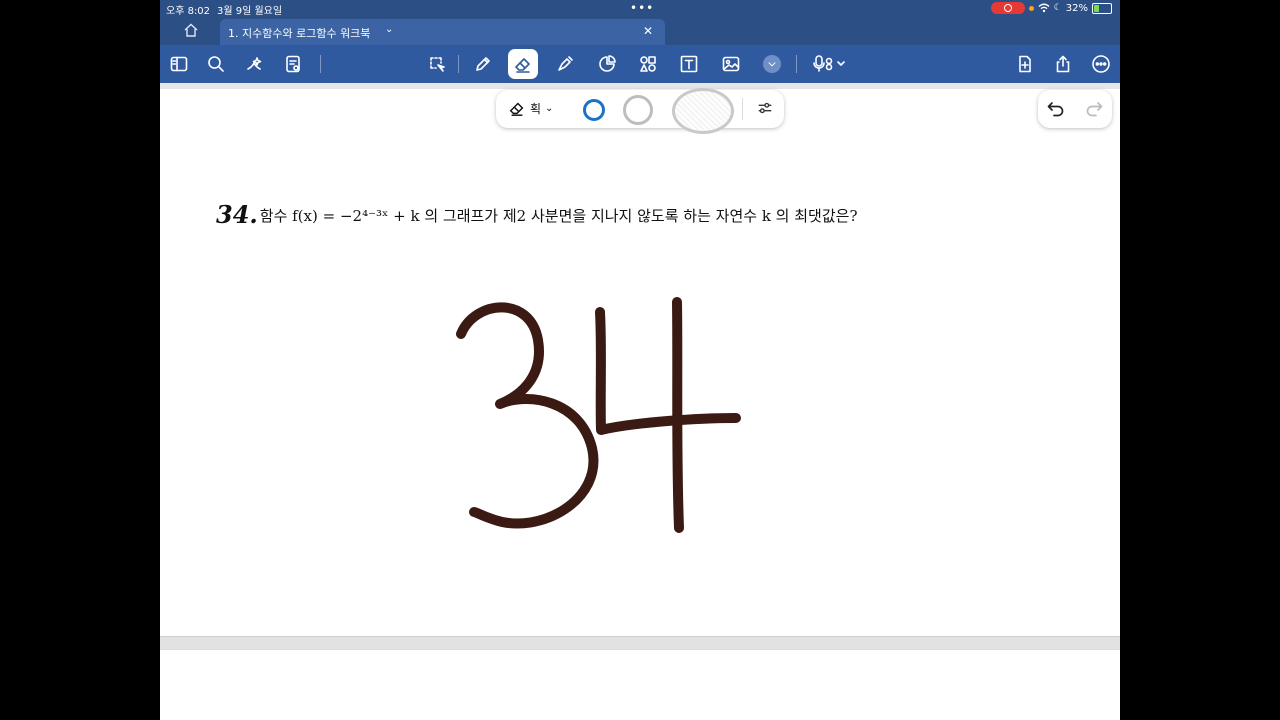 The height and width of the screenshot is (720, 1280). Describe the element at coordinates (678, 415) in the screenshot. I see `ink-stroke-4-right` at that location.